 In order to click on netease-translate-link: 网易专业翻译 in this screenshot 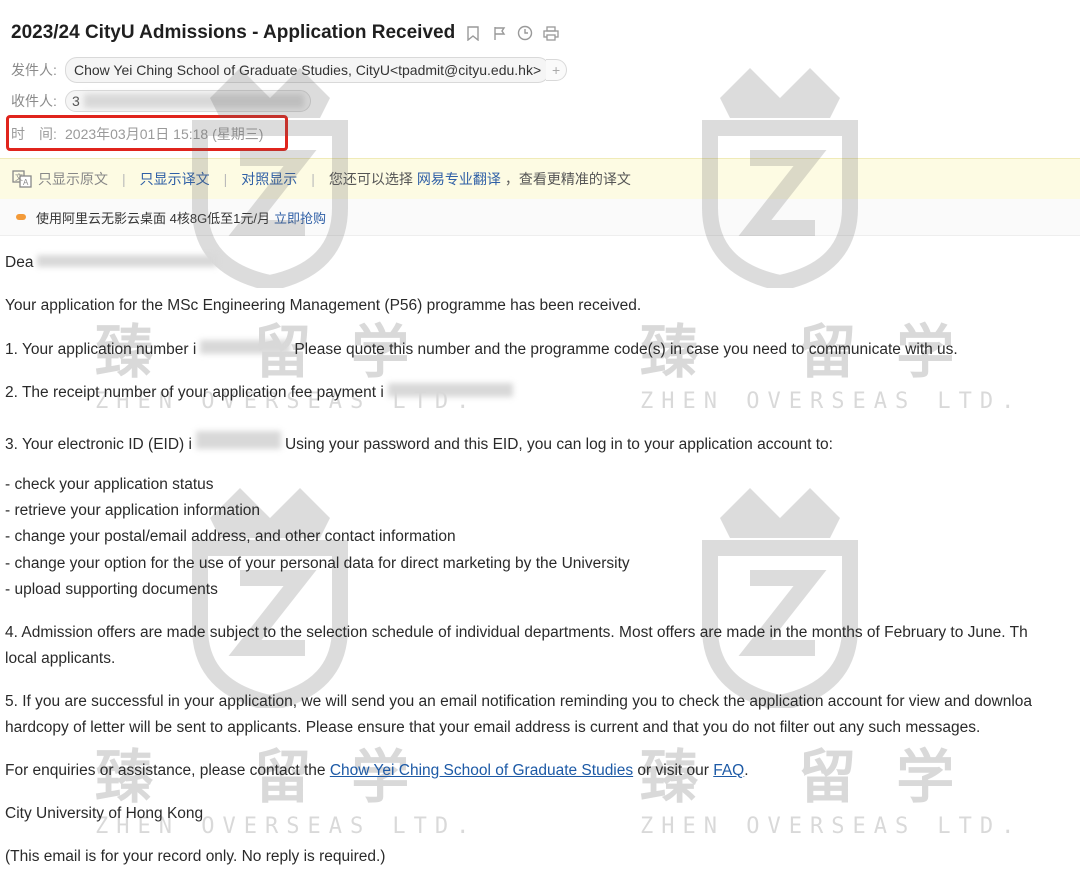, I will do `click(459, 179)`.